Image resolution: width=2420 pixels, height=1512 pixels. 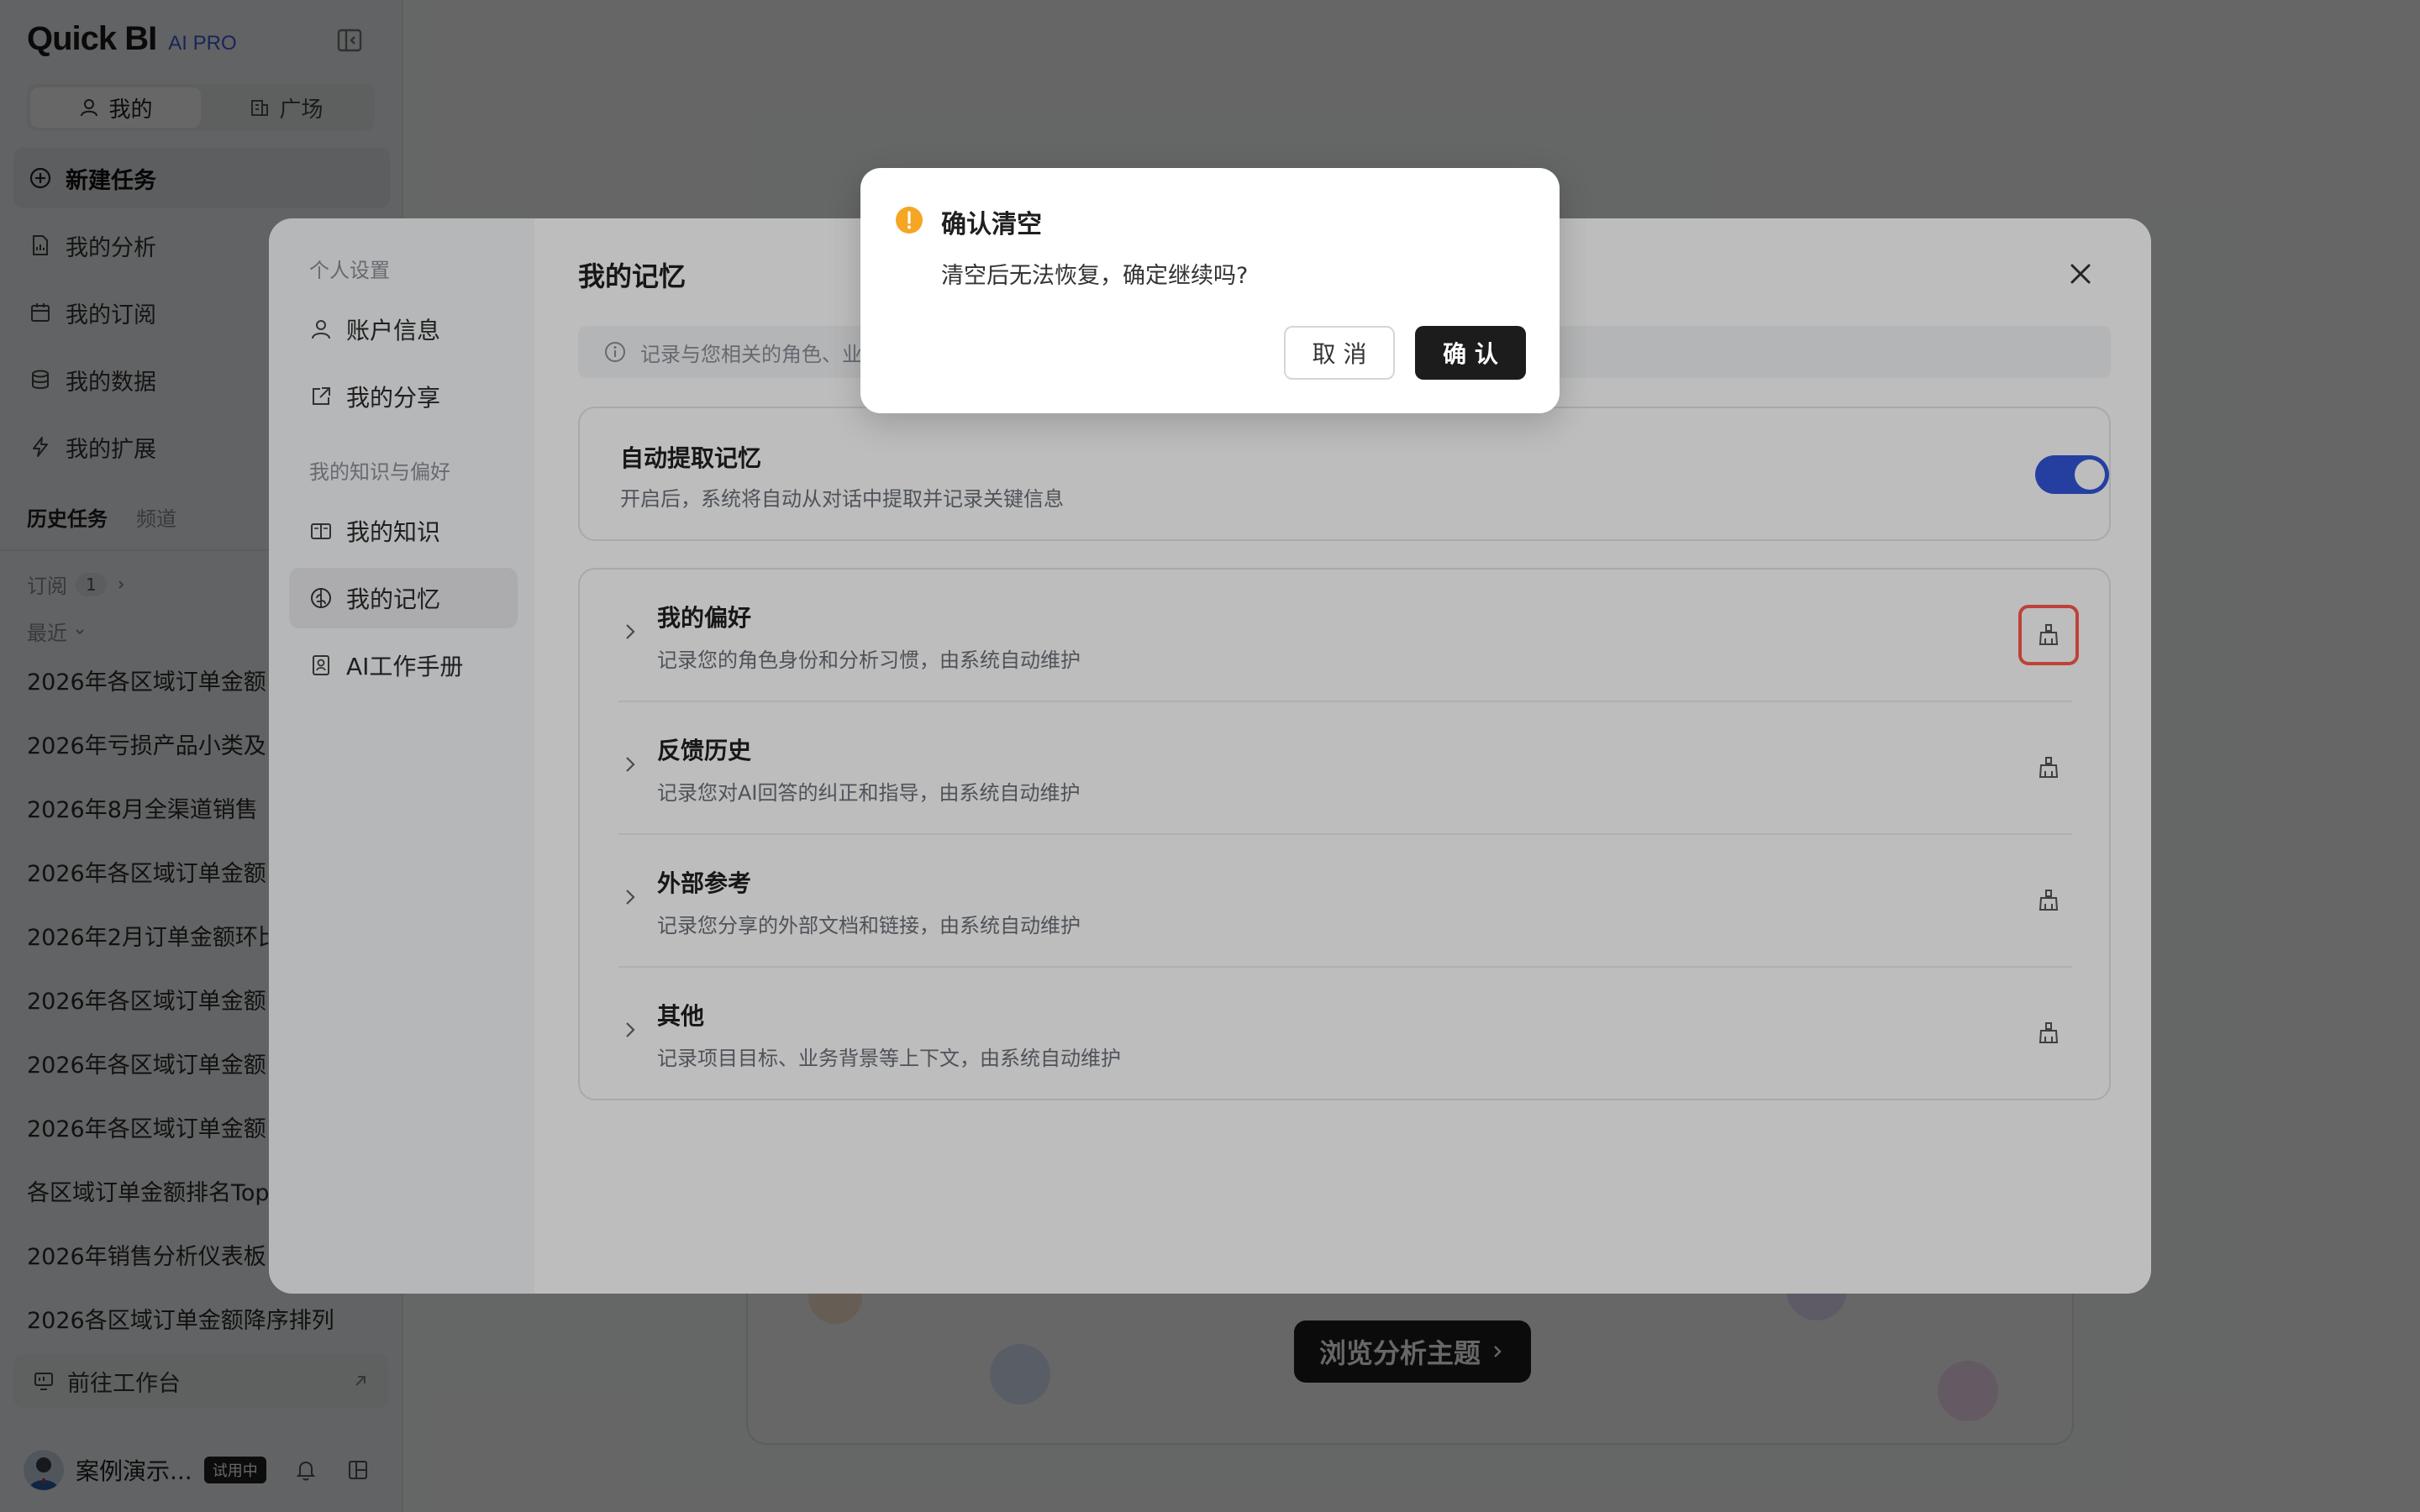 I want to click on confirm-message: 清空后无法恢复，确定继续吗?, so click(x=1095, y=276).